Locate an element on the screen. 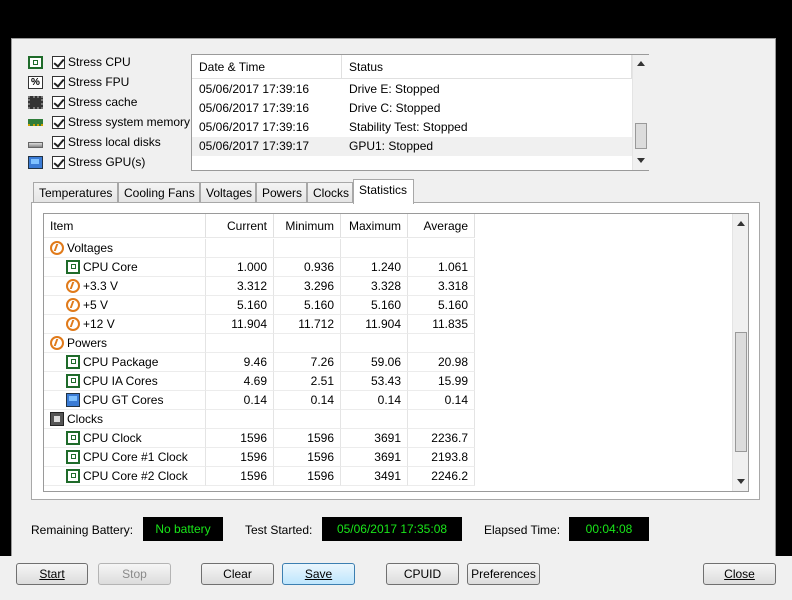 Image resolution: width=792 pixels, height=600 pixels. battery-label: Remaining Battery: is located at coordinates (82, 530).